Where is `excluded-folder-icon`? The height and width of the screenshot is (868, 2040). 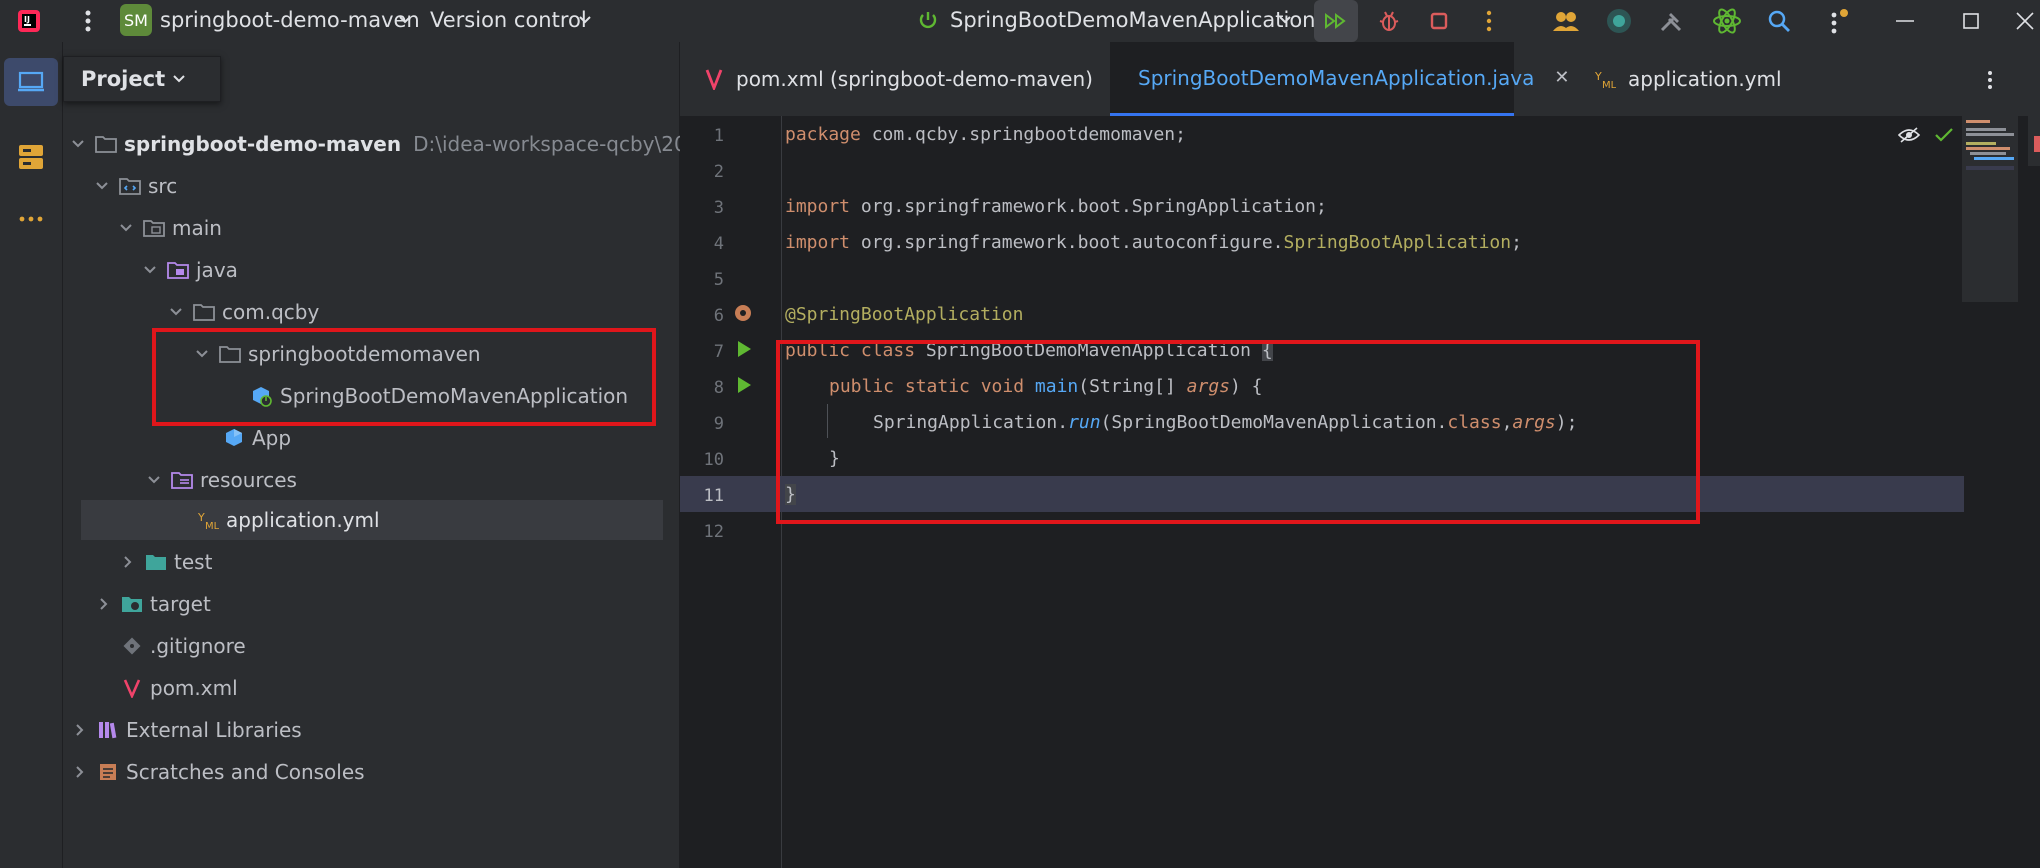
excluded-folder-icon is located at coordinates (132, 604).